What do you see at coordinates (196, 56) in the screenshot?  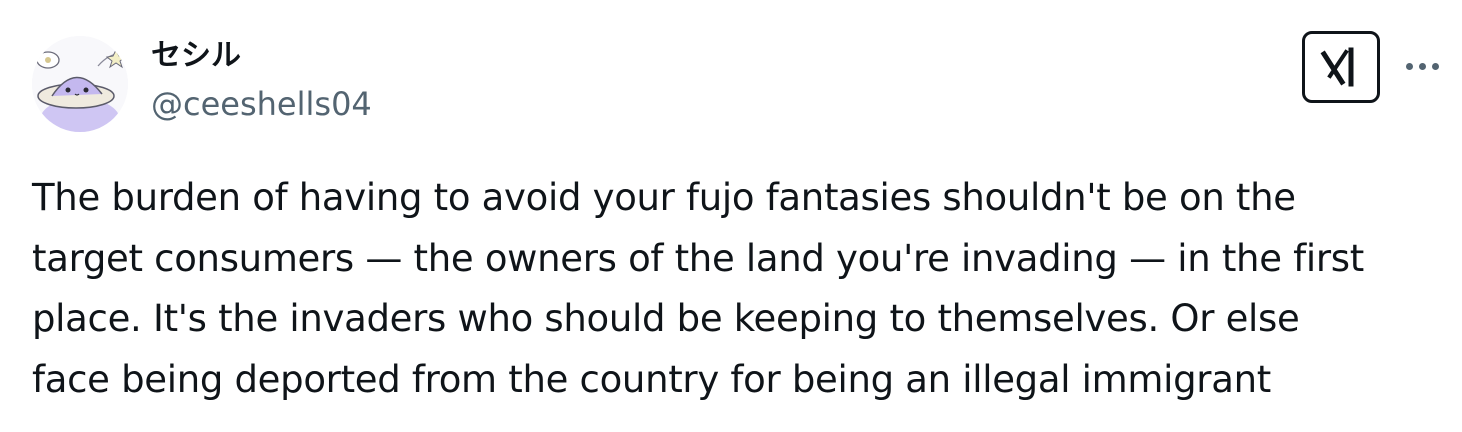 I see `display-name: セシル` at bounding box center [196, 56].